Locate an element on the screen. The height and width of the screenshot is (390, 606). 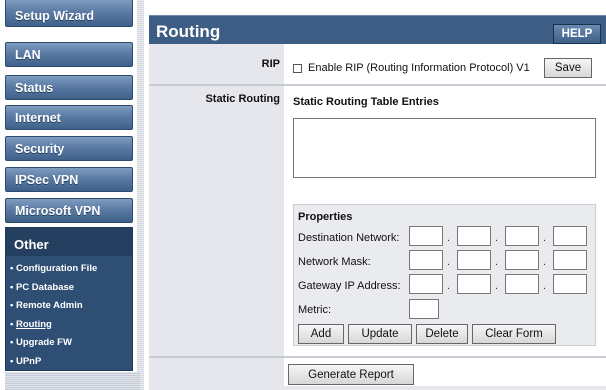
metric-label: Metric: is located at coordinates (314, 310).